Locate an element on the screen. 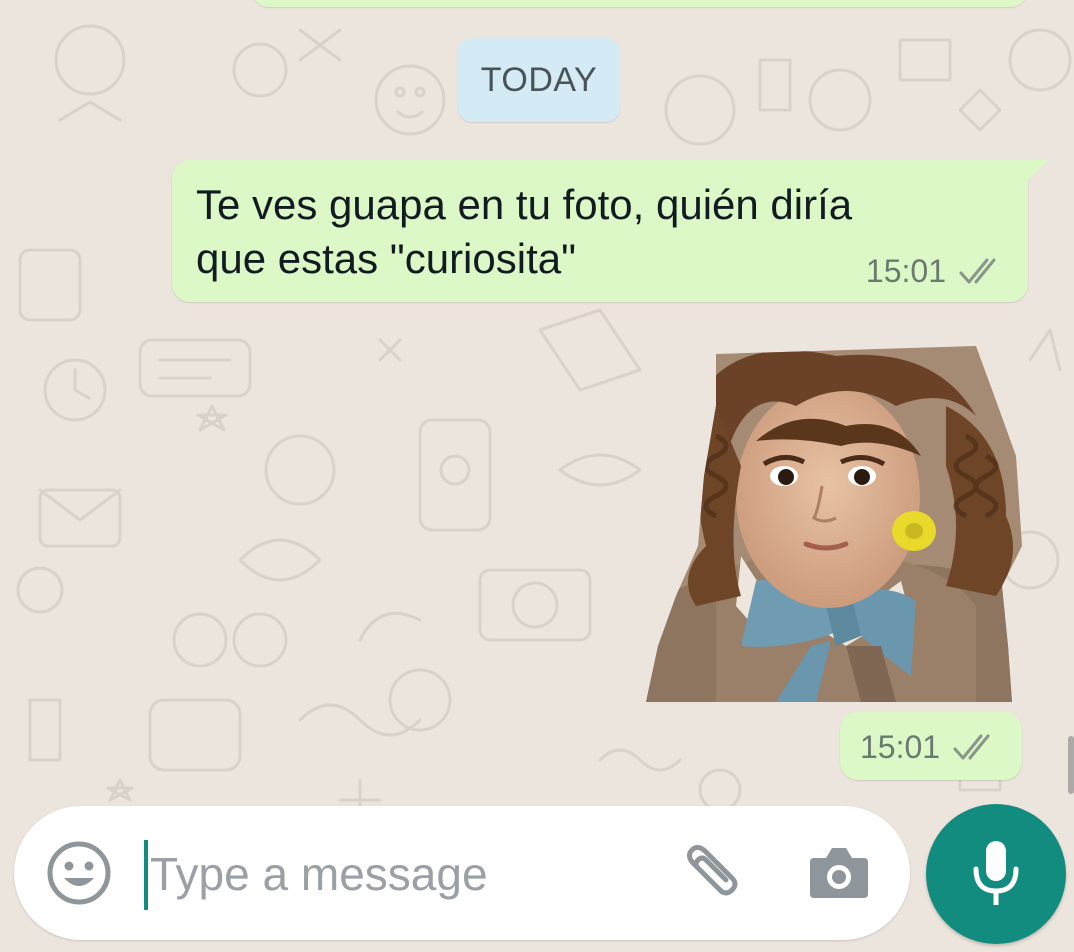 The width and height of the screenshot is (1074, 952). voice-record-button is located at coordinates (996, 874).